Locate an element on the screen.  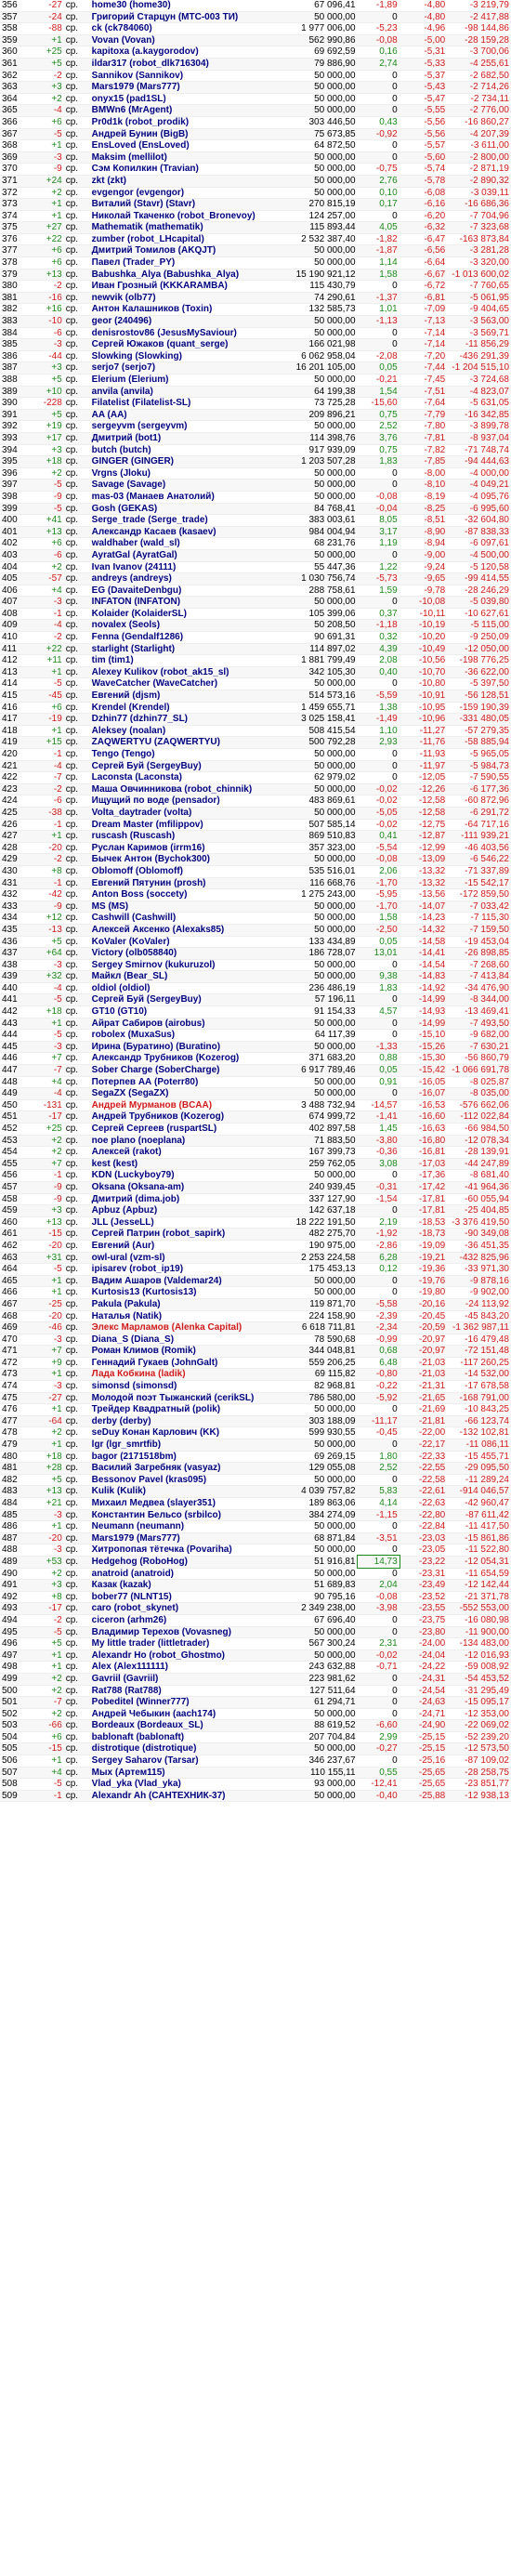
name-cell: Айрат Сабиров (airobus) is located at coordinates (189, 1024).